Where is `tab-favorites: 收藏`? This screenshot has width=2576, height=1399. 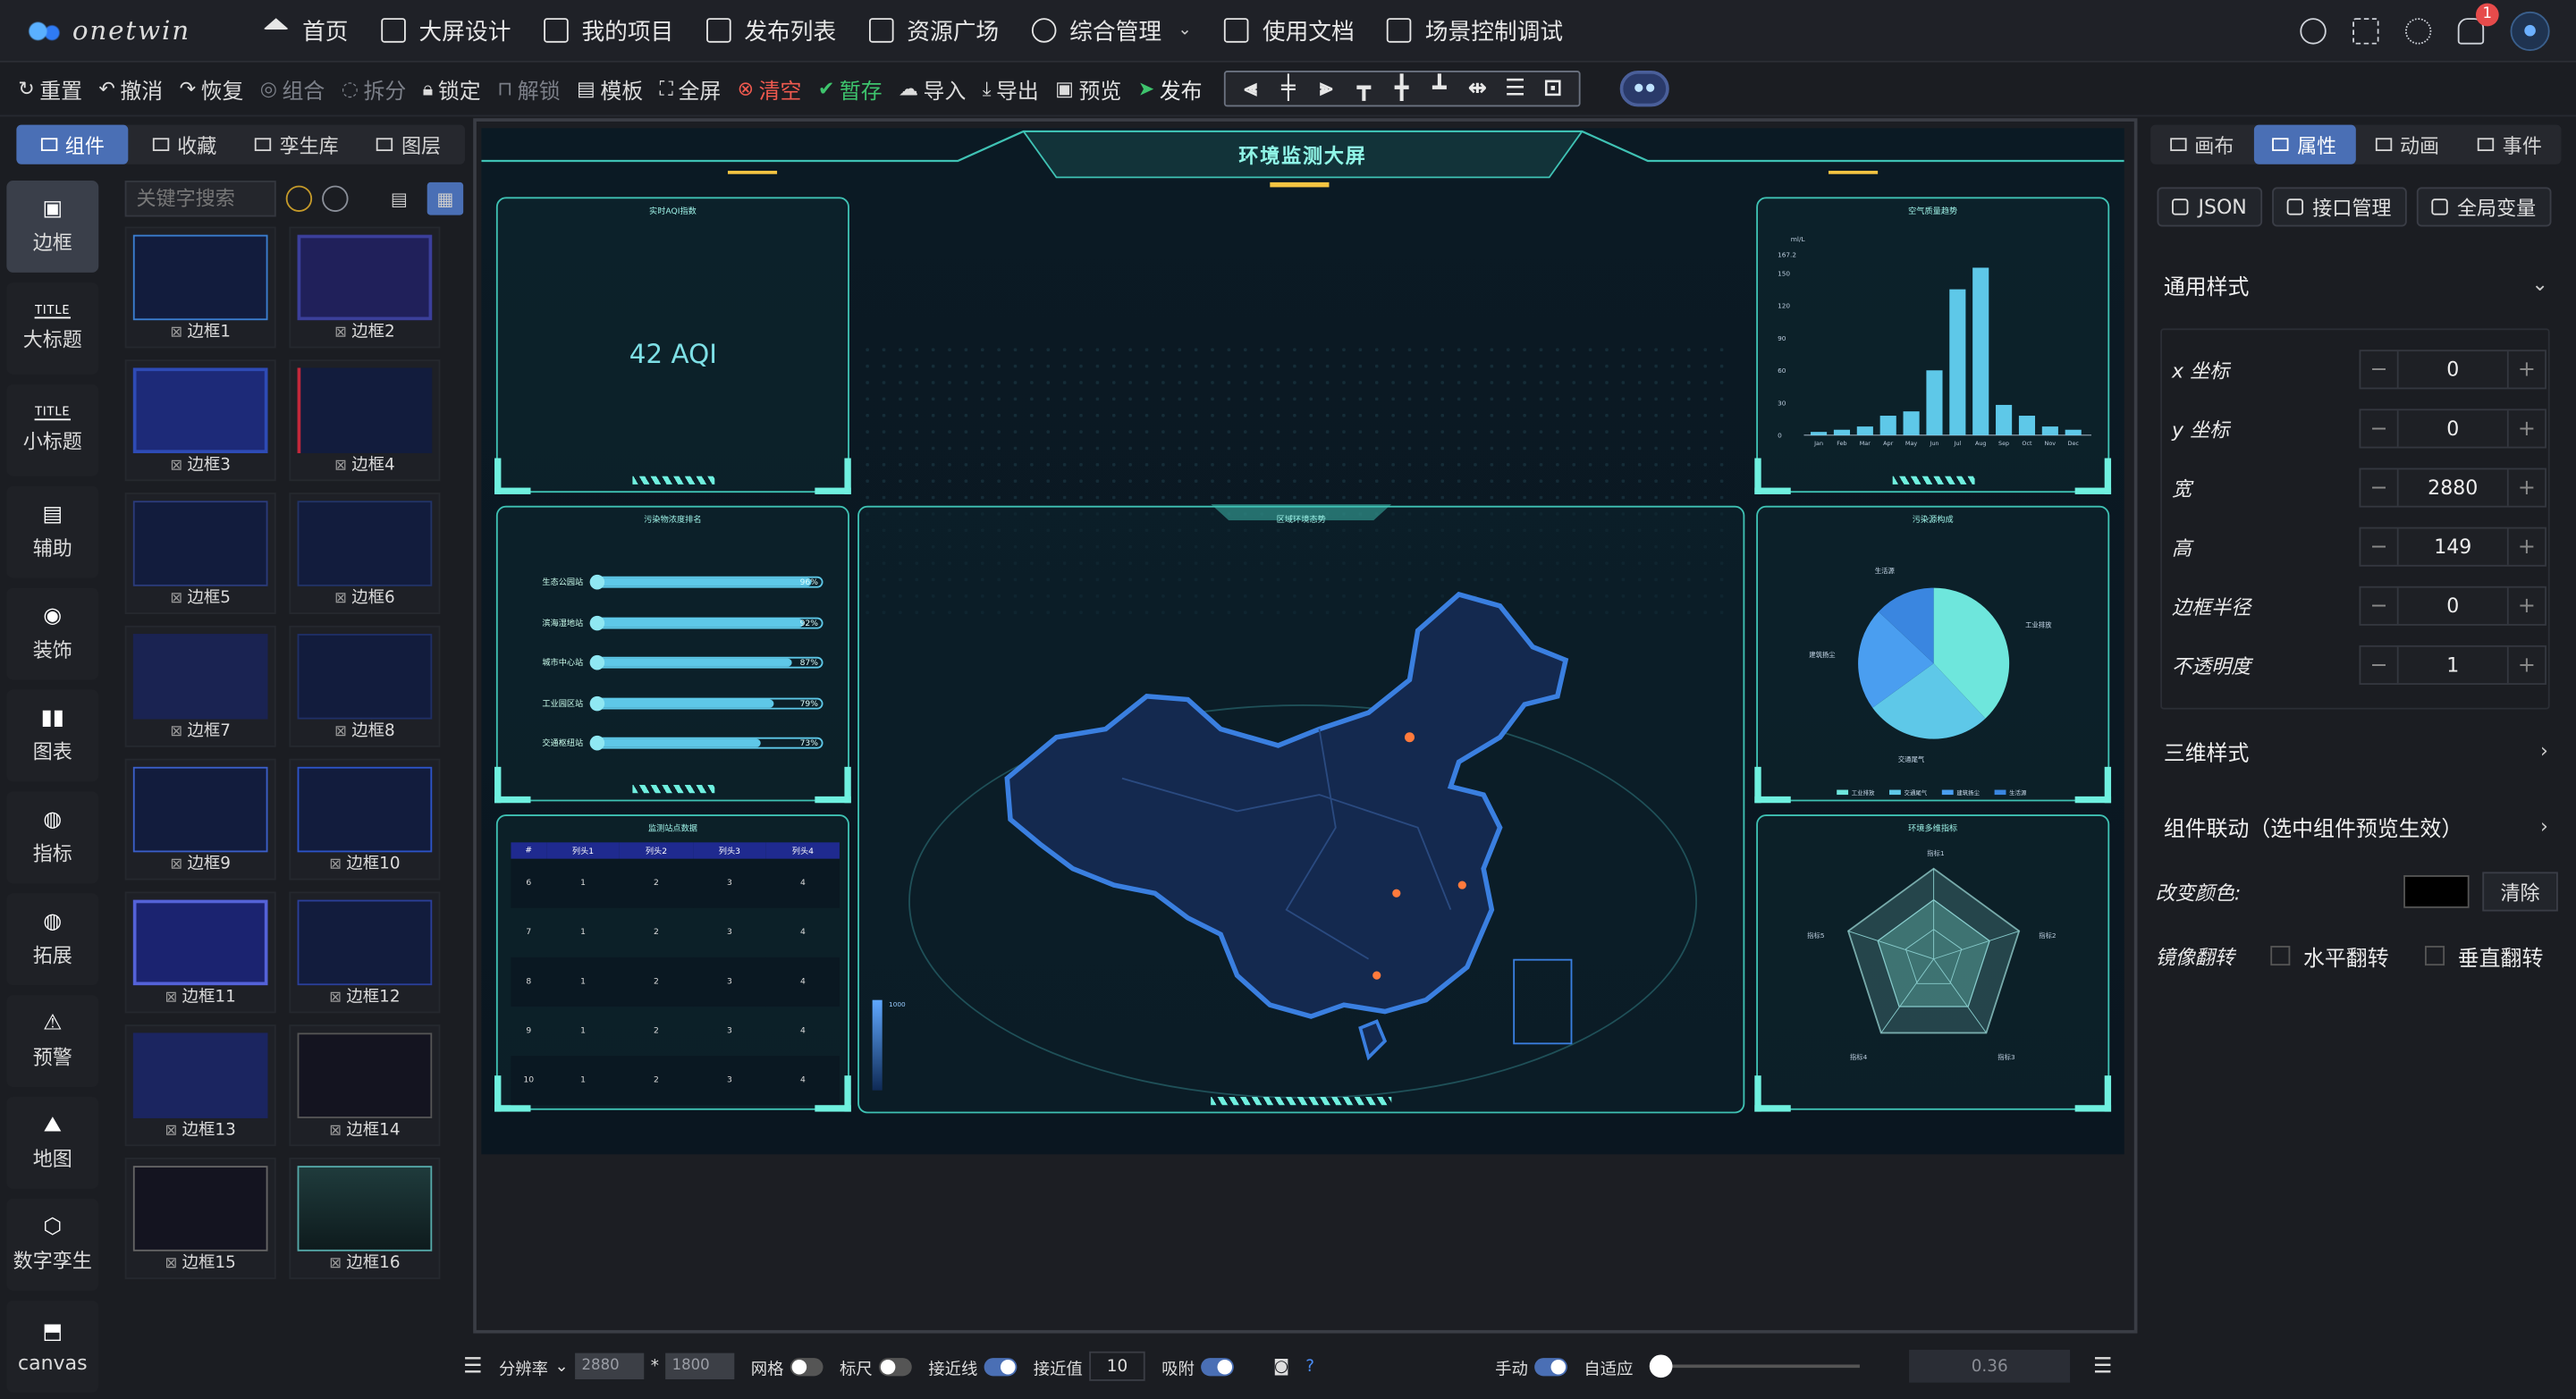 tab-favorites: 收藏 is located at coordinates (185, 144).